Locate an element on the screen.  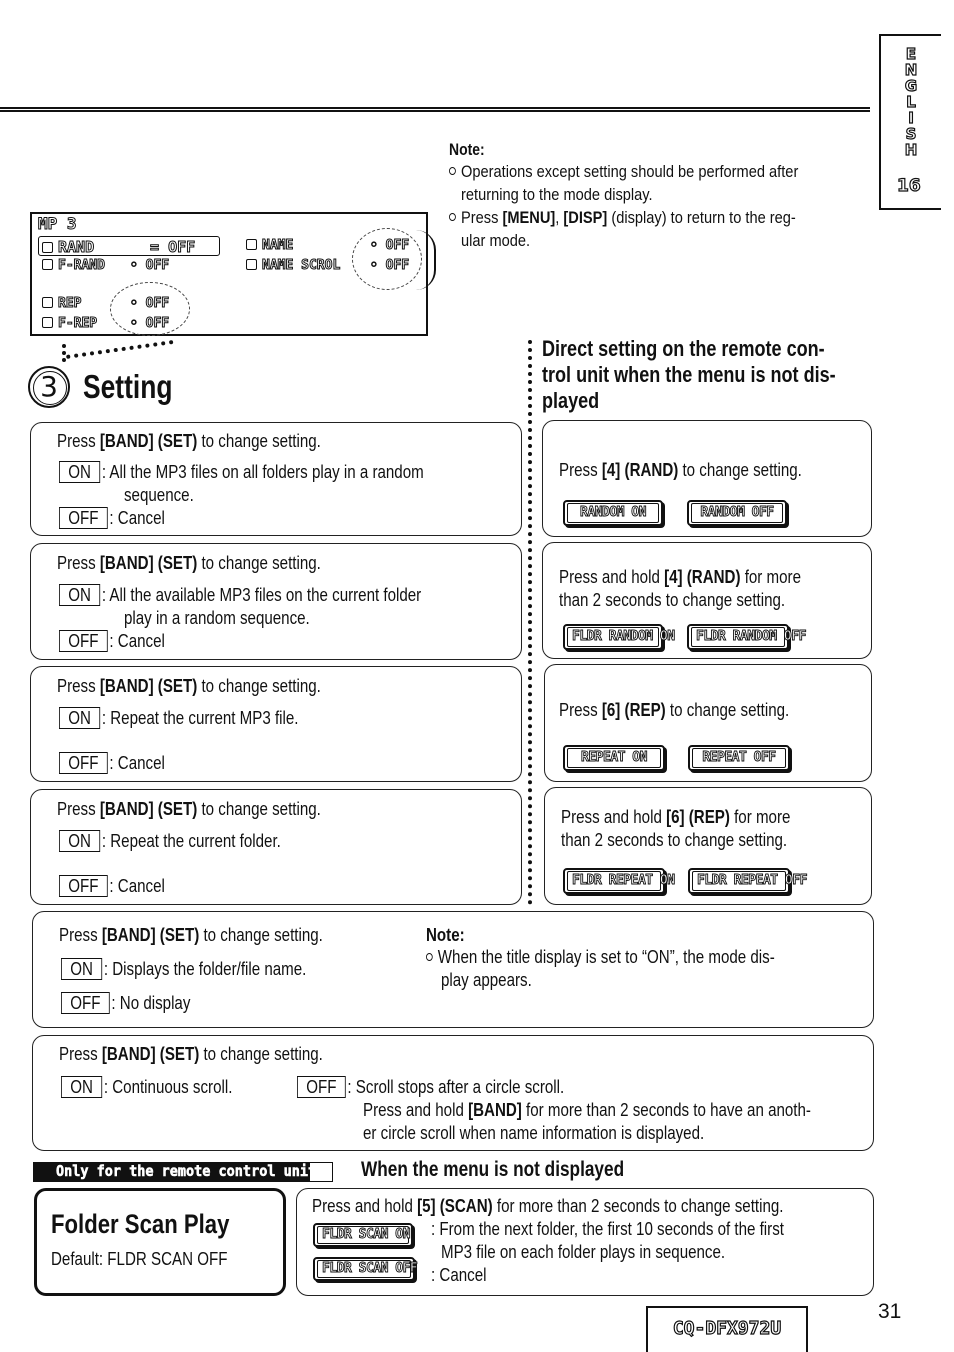
option-desc: : Repeat the current folder. is located at coordinates (191, 841).